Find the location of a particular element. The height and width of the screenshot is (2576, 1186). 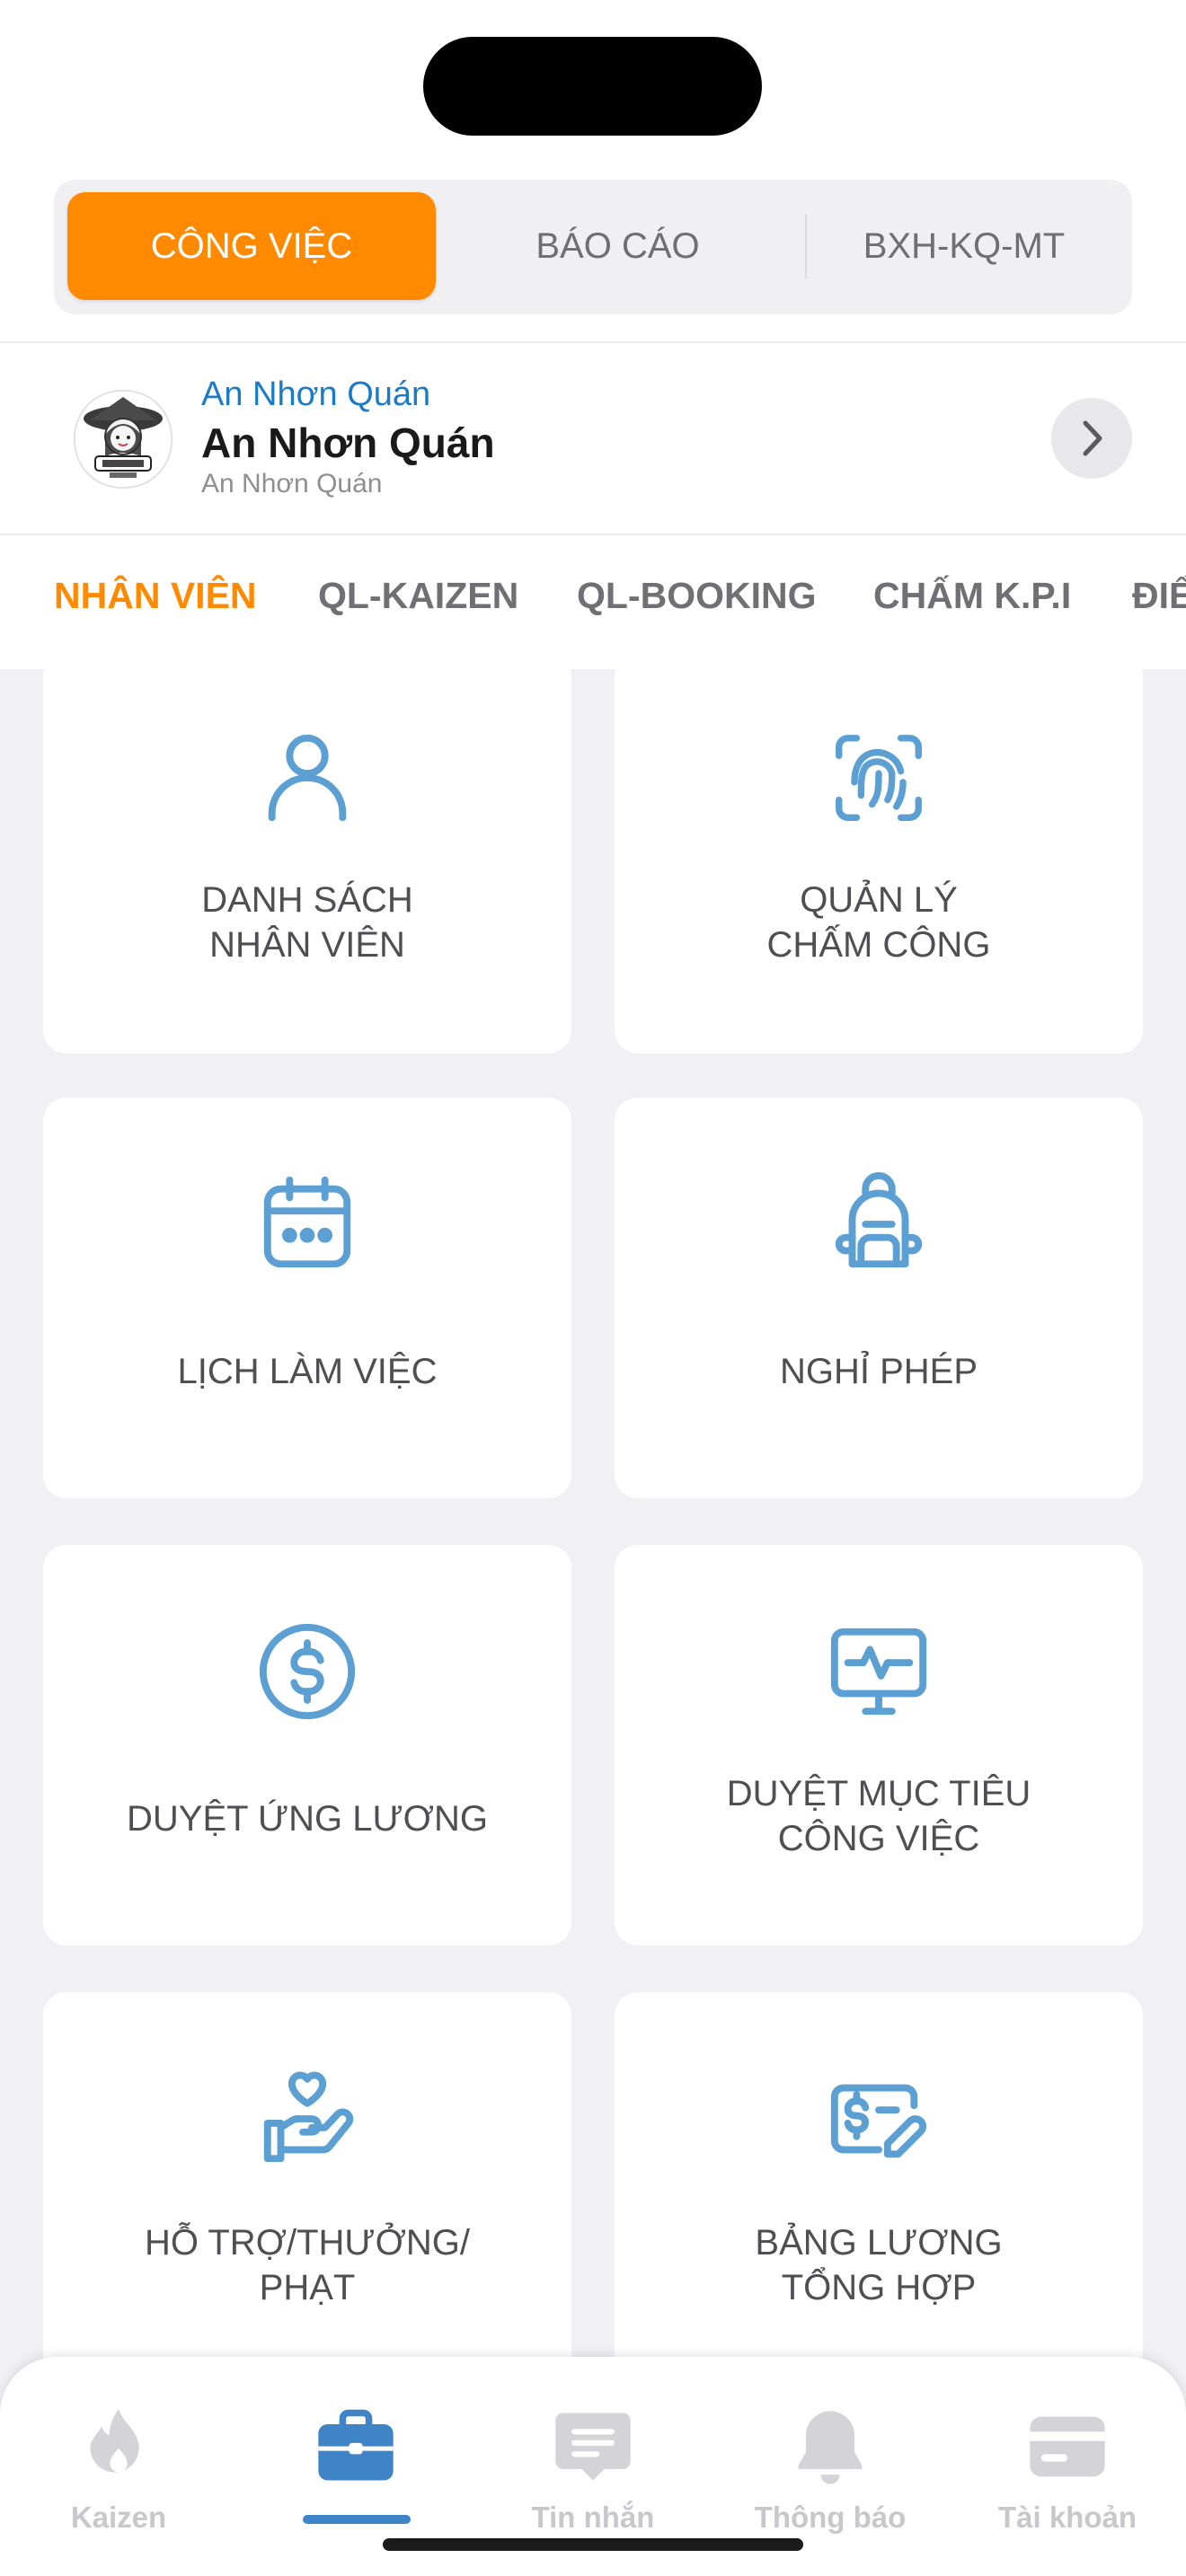

card-label: BẢNG LƯƠNG is located at coordinates (879, 2243).